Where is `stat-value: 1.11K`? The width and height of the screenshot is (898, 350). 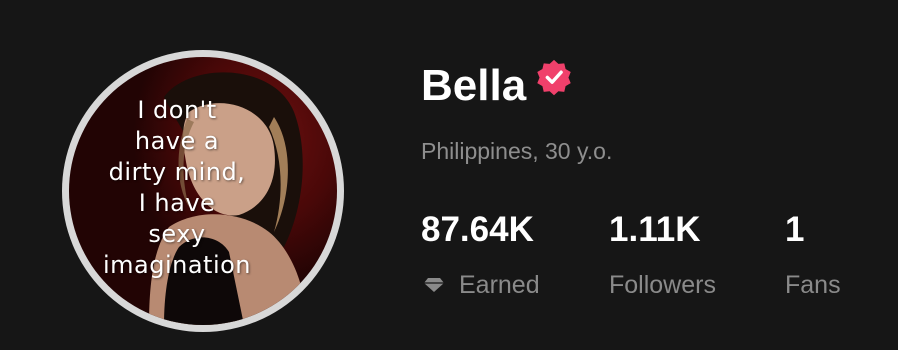
stat-value: 1.11K is located at coordinates (655, 229).